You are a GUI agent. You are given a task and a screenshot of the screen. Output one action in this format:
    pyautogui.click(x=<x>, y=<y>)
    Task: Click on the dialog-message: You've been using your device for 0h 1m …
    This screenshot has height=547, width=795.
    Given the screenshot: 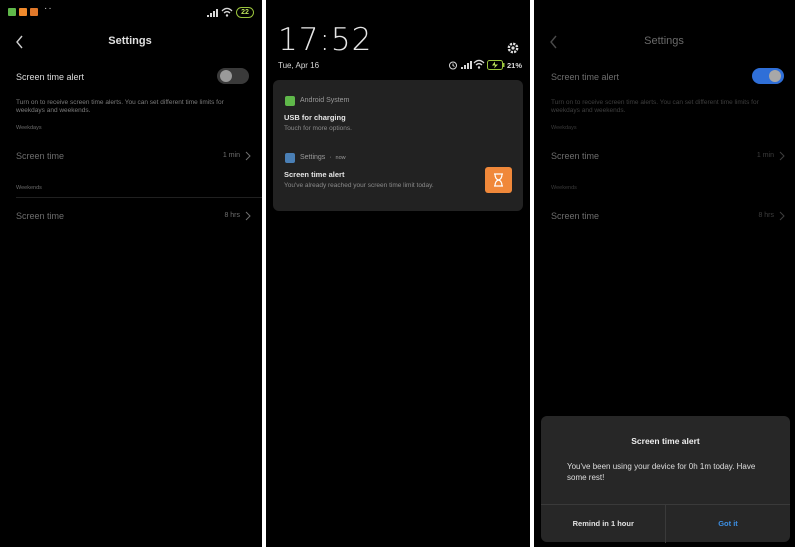 What is the action you would take?
    pyautogui.click(x=661, y=472)
    